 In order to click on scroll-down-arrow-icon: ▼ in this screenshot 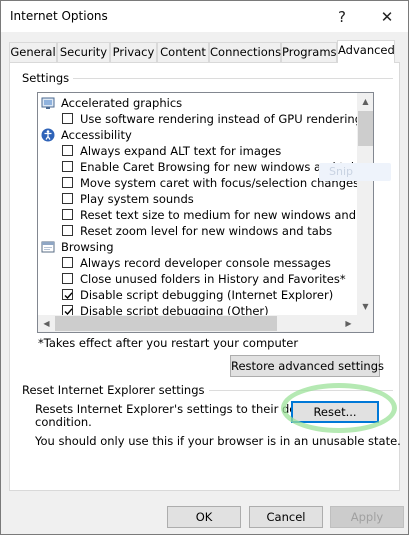, I will do `click(365, 306)`.